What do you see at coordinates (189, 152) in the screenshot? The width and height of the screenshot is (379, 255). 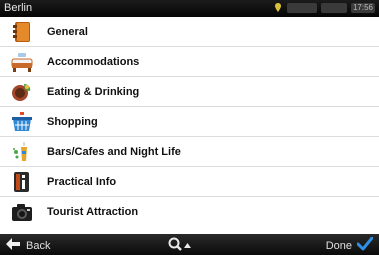 I see `list-item-bars-cafes-nightlife: Bars/Cafes and Night Life` at bounding box center [189, 152].